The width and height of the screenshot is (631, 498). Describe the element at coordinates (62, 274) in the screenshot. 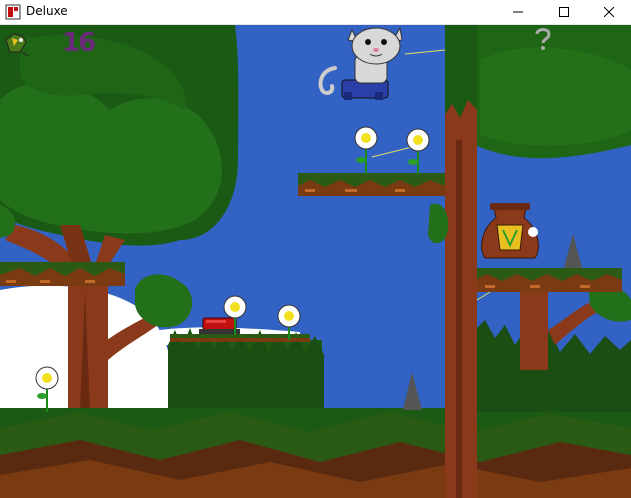

I see `left-platform` at that location.